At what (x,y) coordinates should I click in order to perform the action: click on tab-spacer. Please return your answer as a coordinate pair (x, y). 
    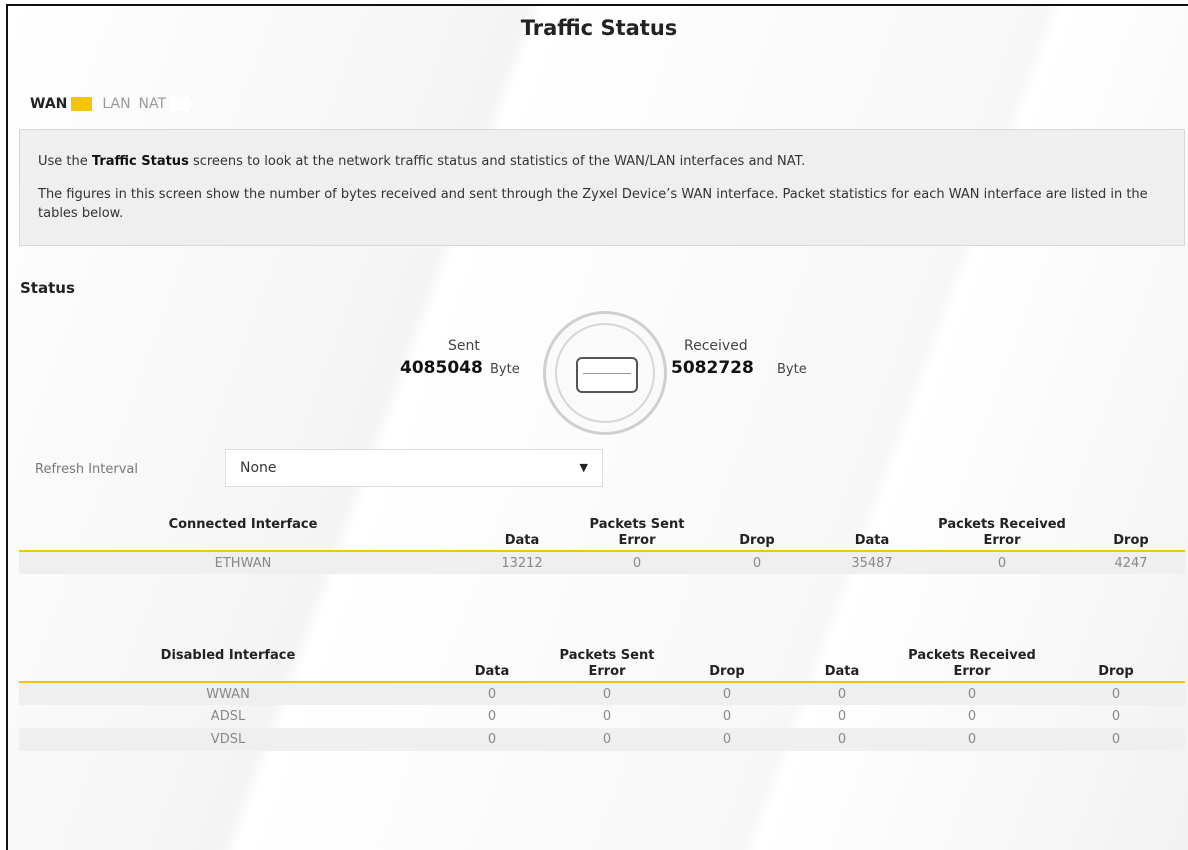
    Looking at the image, I should click on (181, 104).